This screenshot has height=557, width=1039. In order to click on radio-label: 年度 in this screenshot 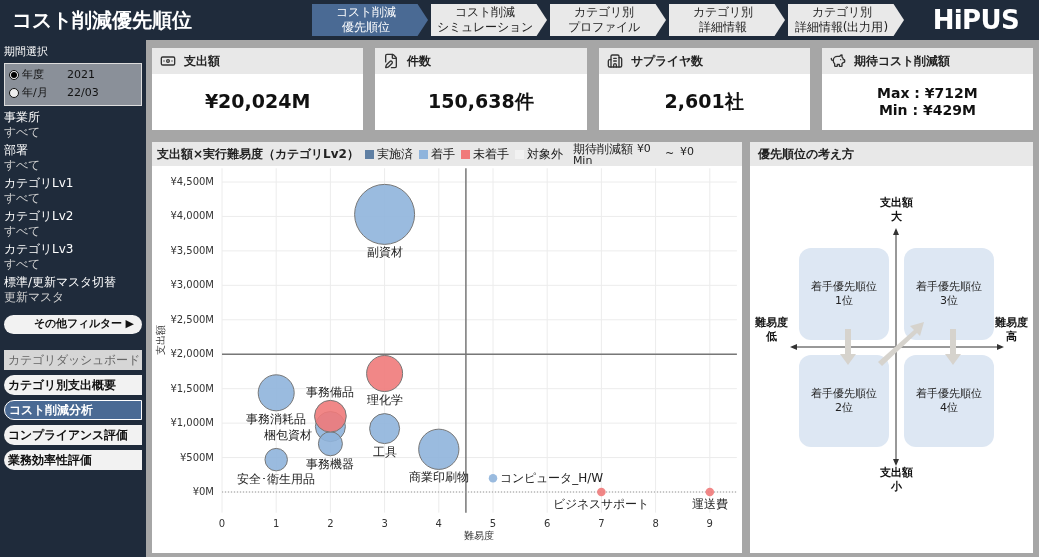, I will do `click(33, 74)`.